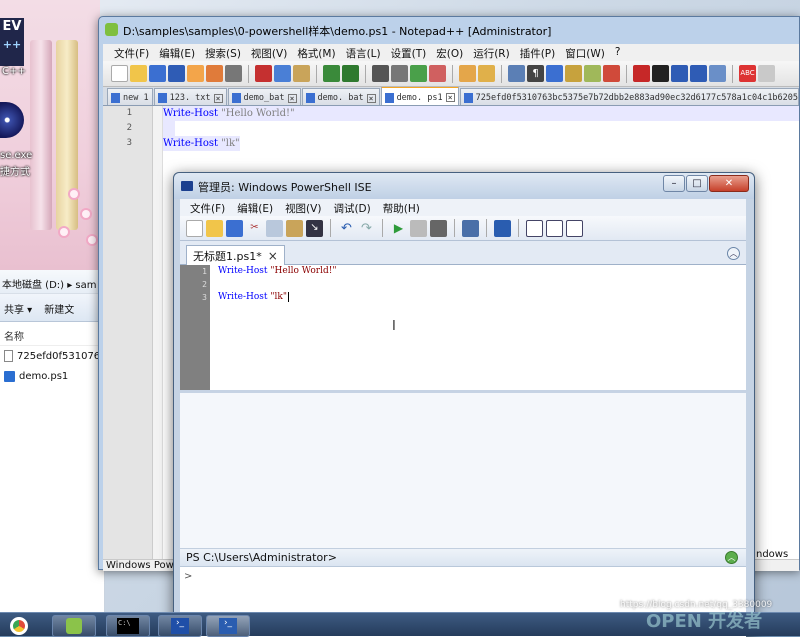 The height and width of the screenshot is (637, 800). Describe the element at coordinates (15, 170) in the screenshot. I see `desktop-icon-label: 捷方式` at that location.